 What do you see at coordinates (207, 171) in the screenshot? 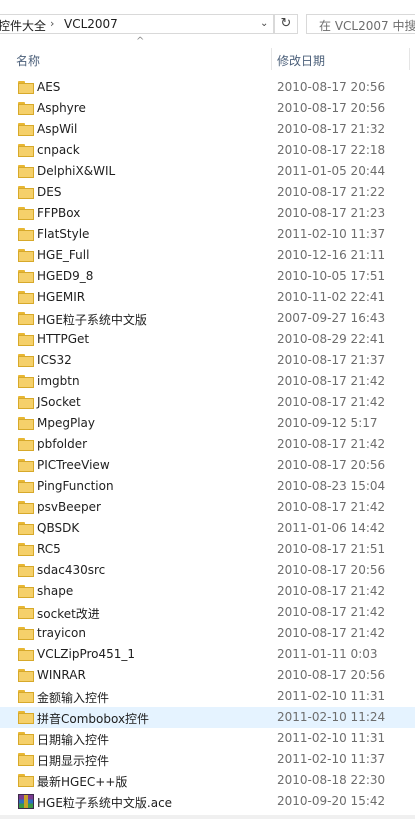
I see `file-row: DelphiX&WIL 2011-01-05 20:44` at bounding box center [207, 171].